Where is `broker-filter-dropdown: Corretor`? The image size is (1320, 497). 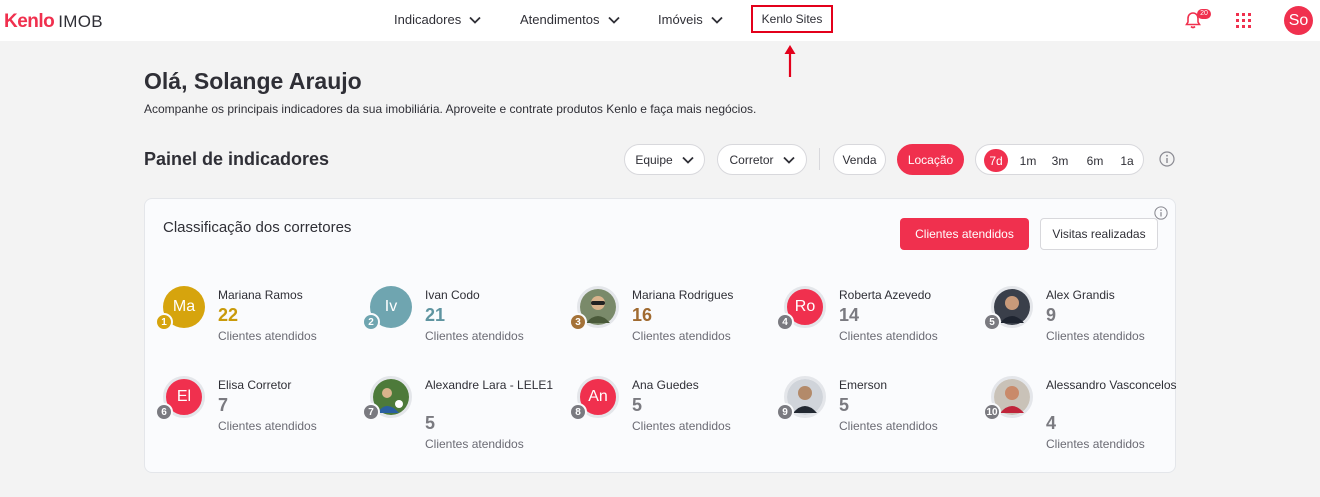 broker-filter-dropdown: Corretor is located at coordinates (762, 159).